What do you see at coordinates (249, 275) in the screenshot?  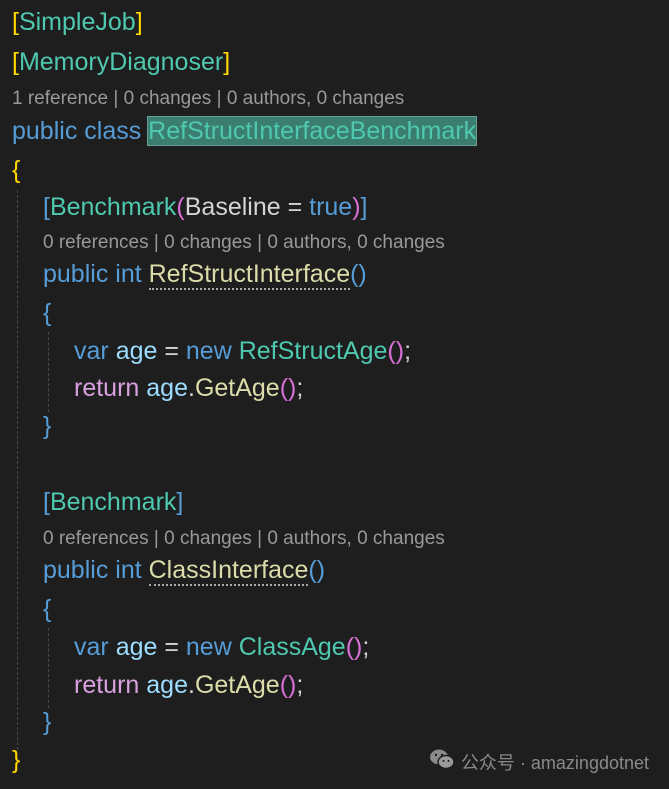 I see `code-token: RefStructInterface` at bounding box center [249, 275].